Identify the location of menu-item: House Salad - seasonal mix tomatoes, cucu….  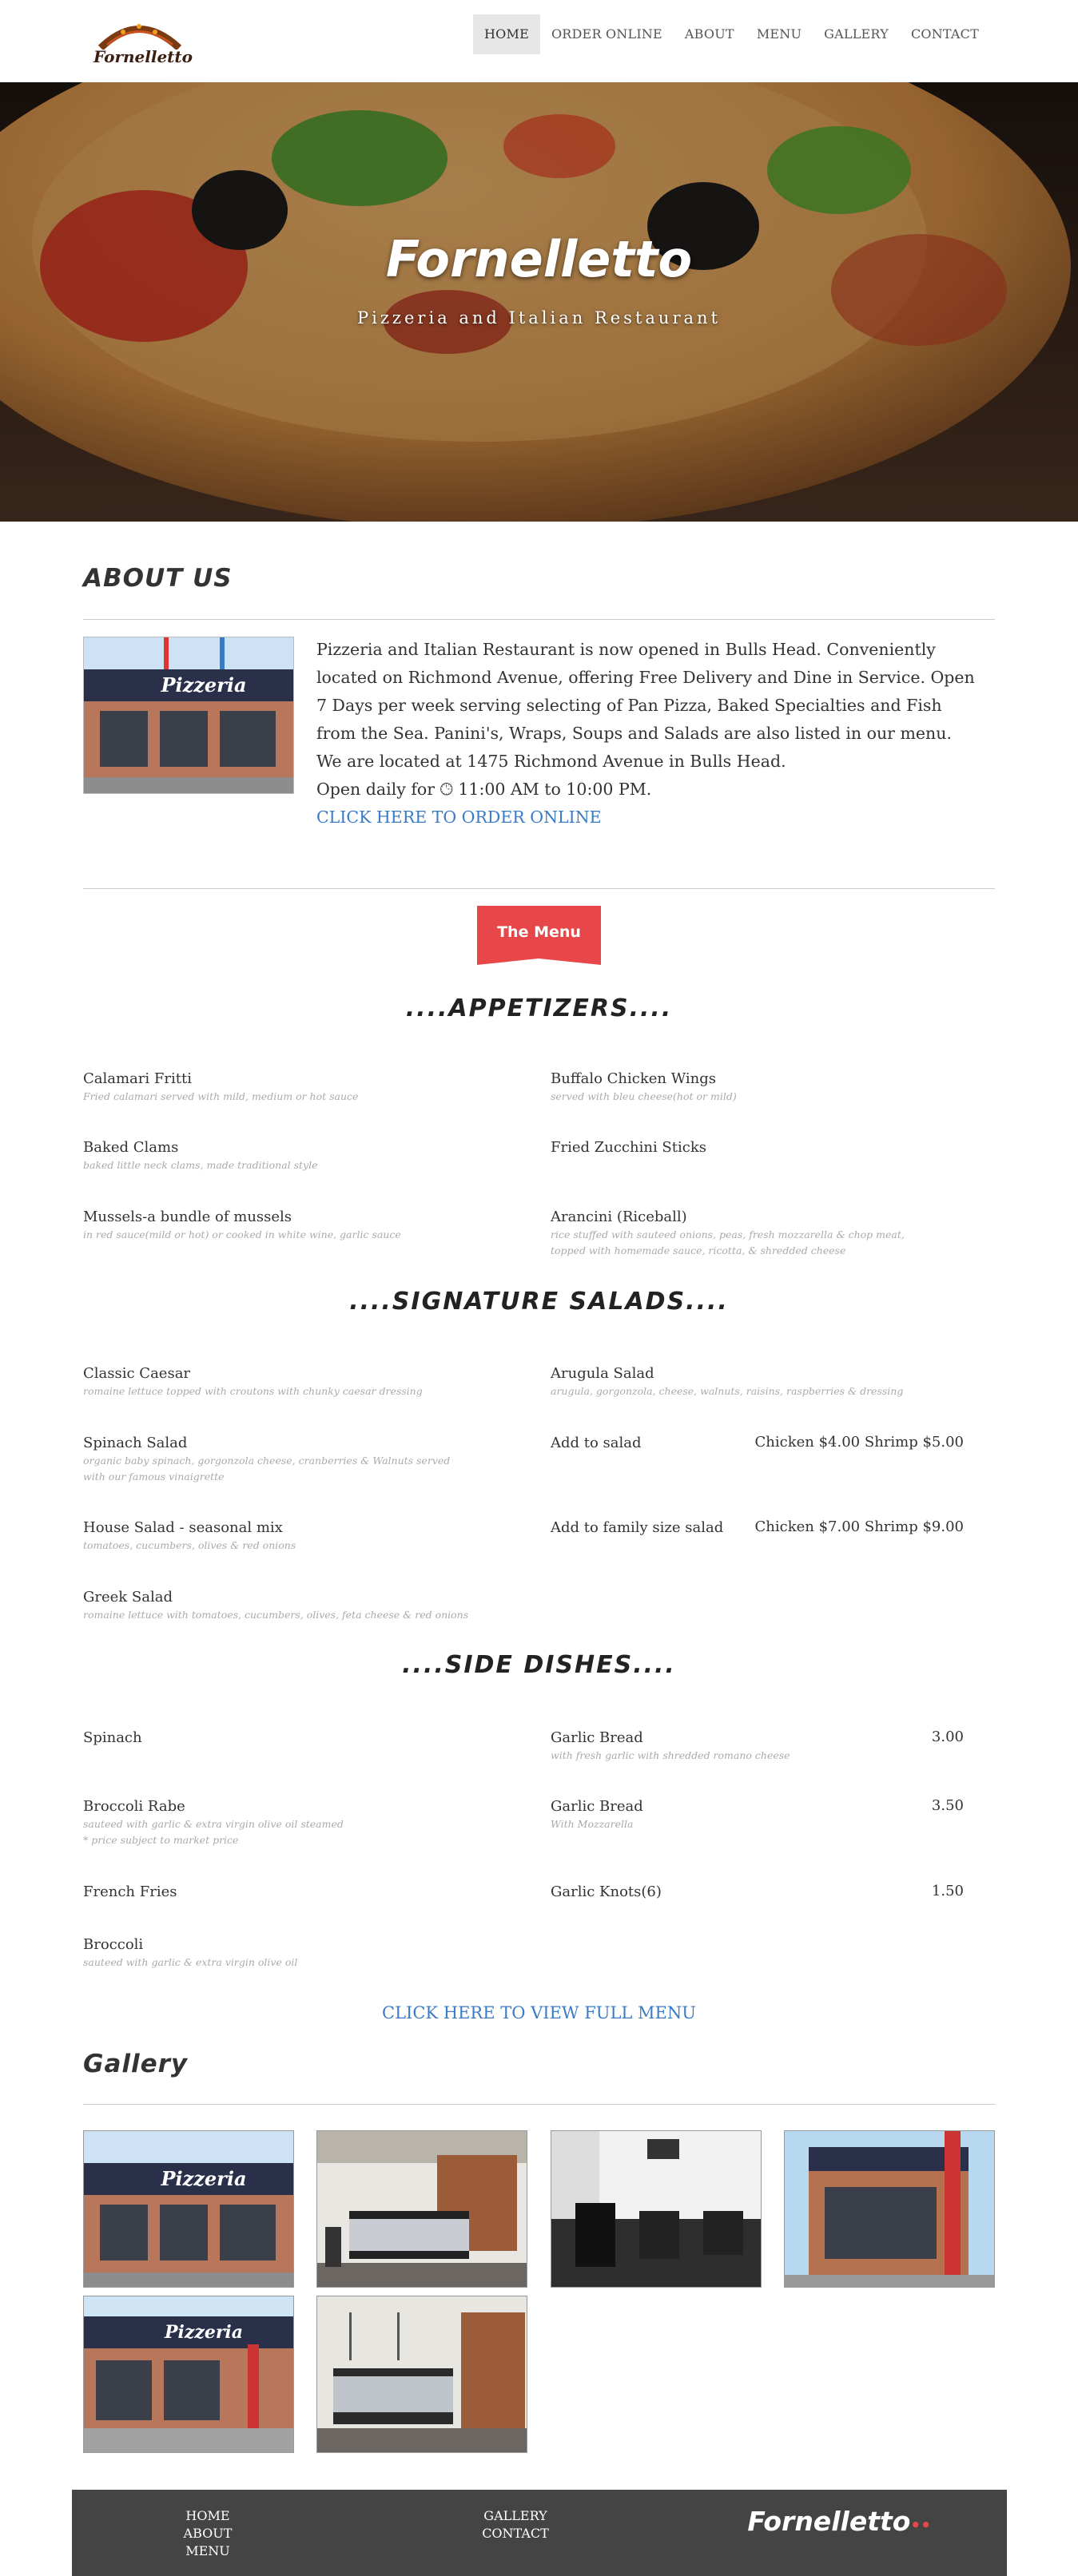
(189, 1535).